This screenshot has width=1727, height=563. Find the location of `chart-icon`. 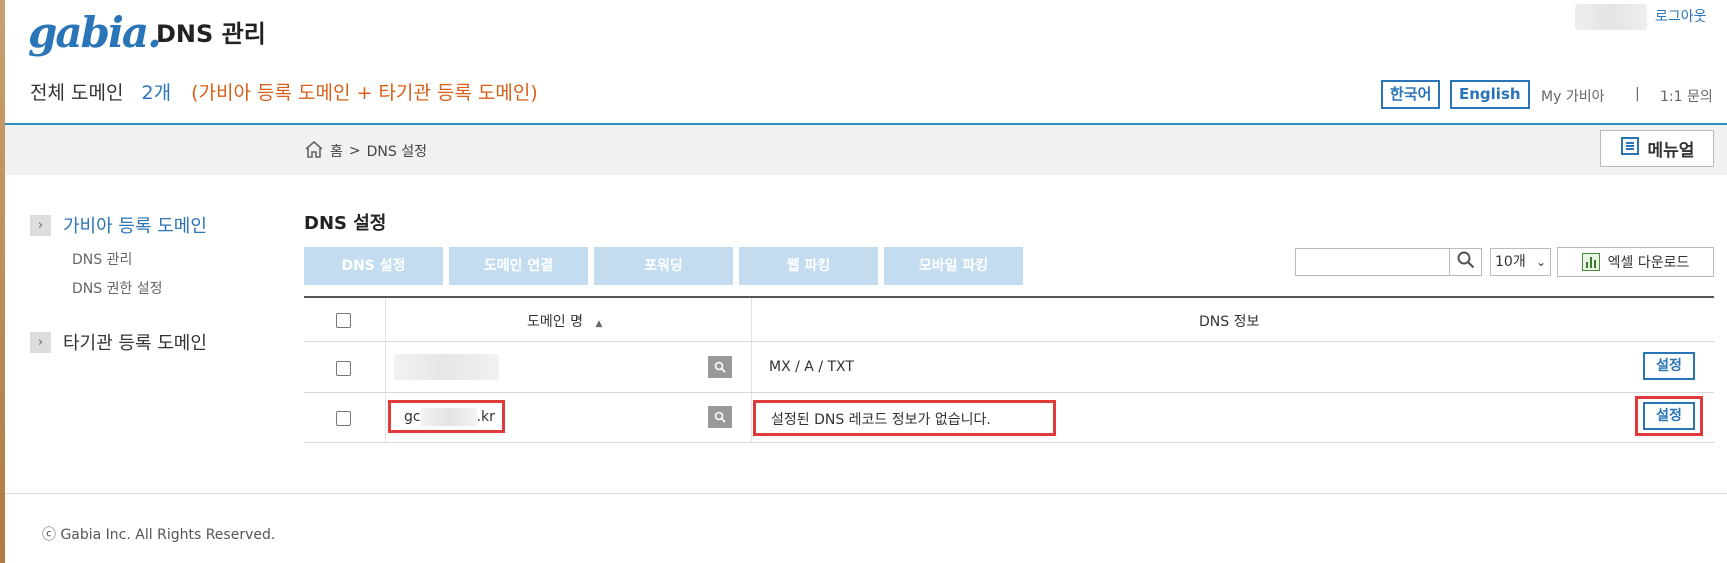

chart-icon is located at coordinates (1590, 262).